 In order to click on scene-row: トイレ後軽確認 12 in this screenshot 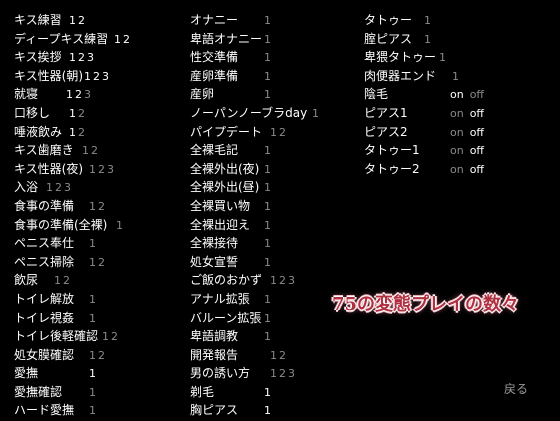, I will do `click(99, 336)`.